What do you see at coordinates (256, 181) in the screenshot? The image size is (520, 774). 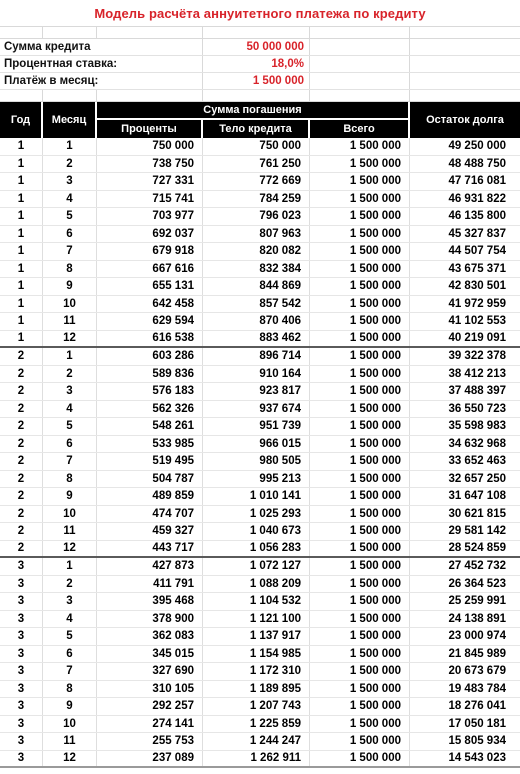 I see `cell-principal: 772 669` at bounding box center [256, 181].